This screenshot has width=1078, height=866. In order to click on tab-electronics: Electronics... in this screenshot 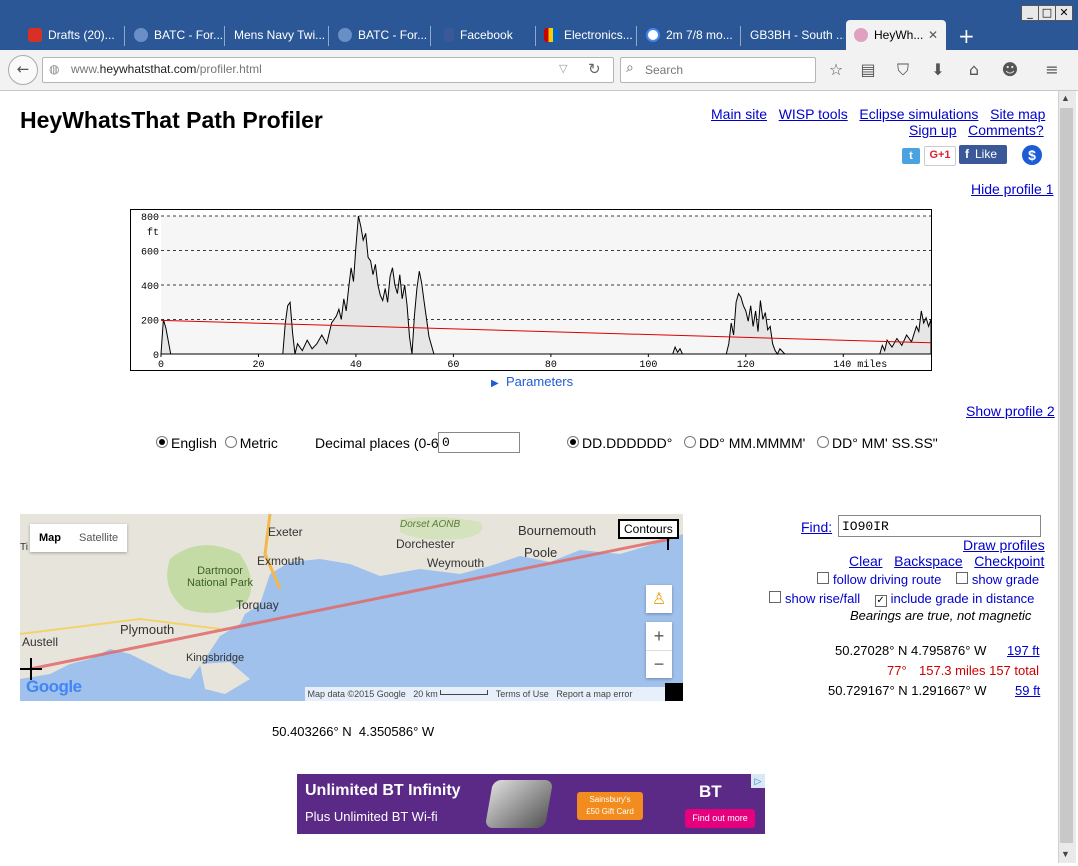, I will do `click(586, 35)`.